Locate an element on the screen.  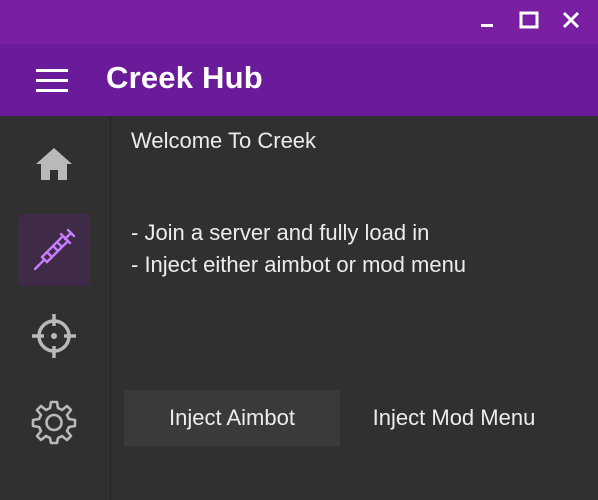
home-icon is located at coordinates (54, 164).